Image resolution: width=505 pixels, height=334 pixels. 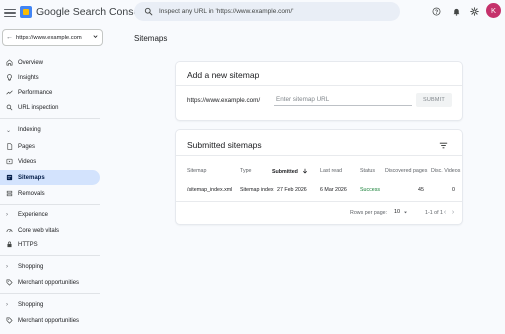 I want to click on cell-last-read: 6 Mar 2026, so click(x=333, y=190).